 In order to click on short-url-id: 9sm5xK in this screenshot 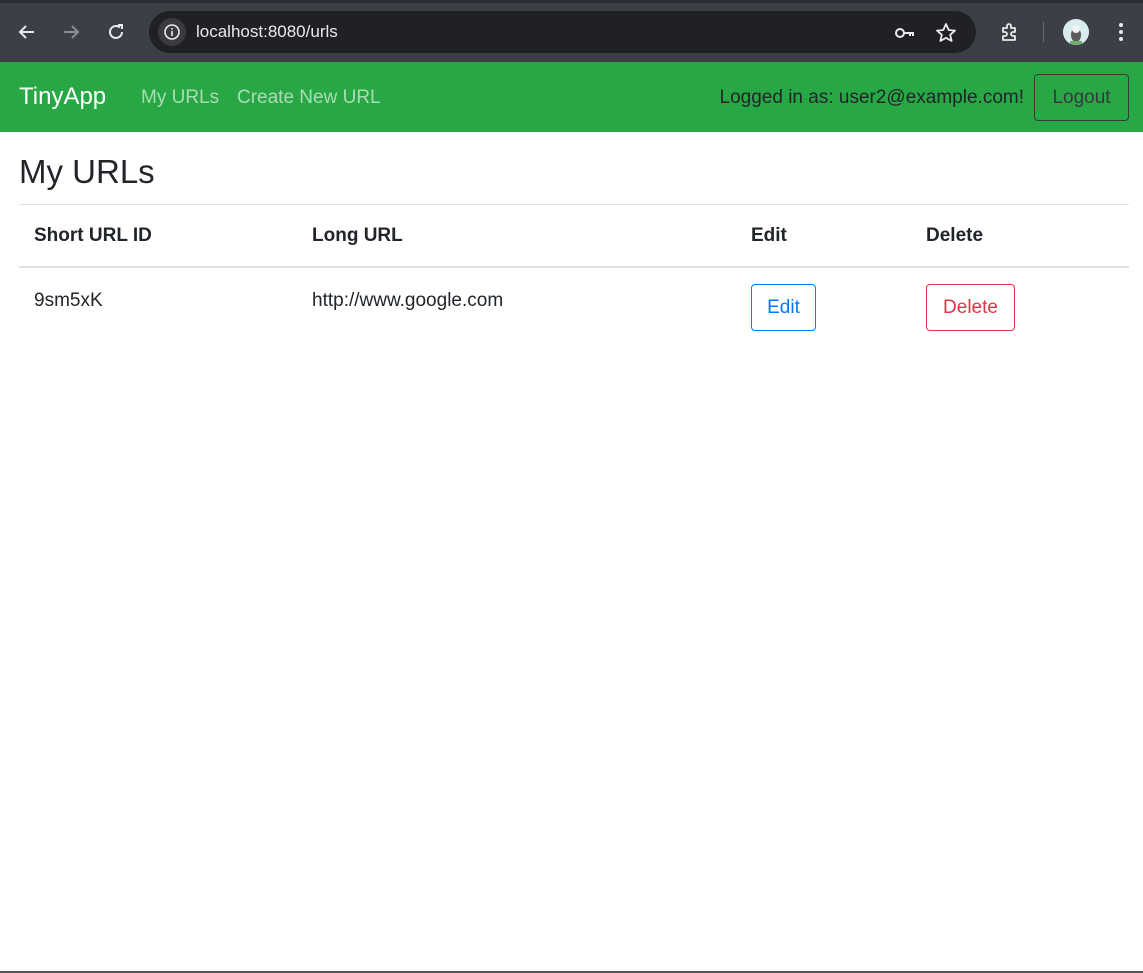, I will do `click(68, 300)`.